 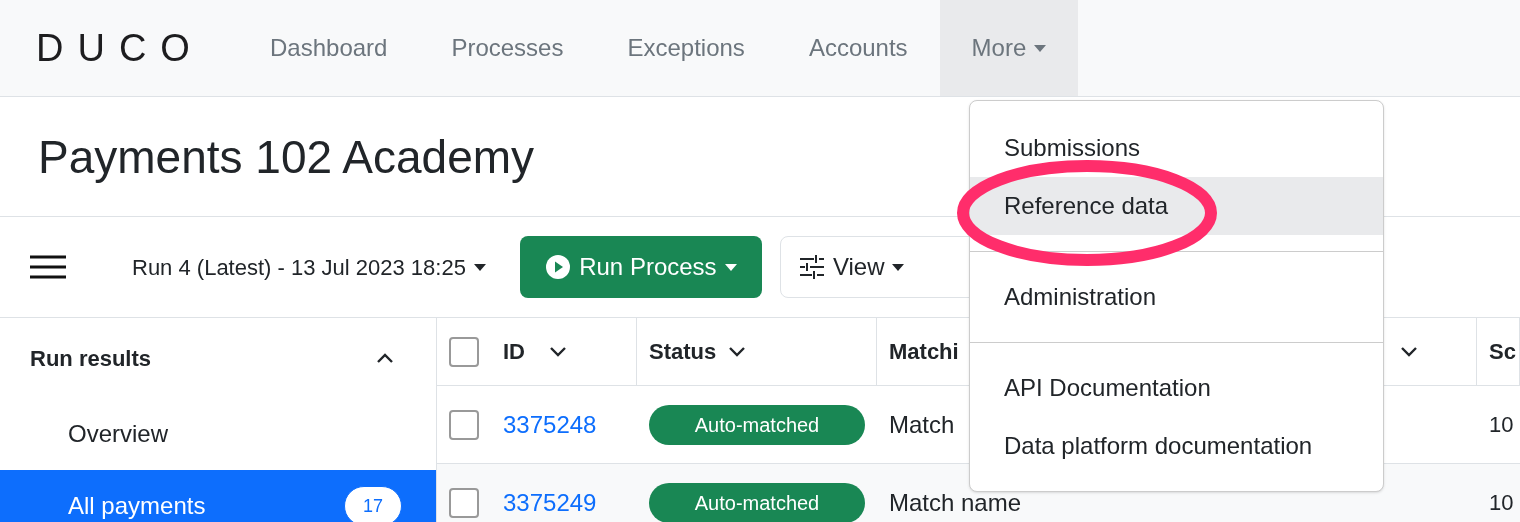 I want to click on table-cell-text: Match, so click(x=922, y=424).